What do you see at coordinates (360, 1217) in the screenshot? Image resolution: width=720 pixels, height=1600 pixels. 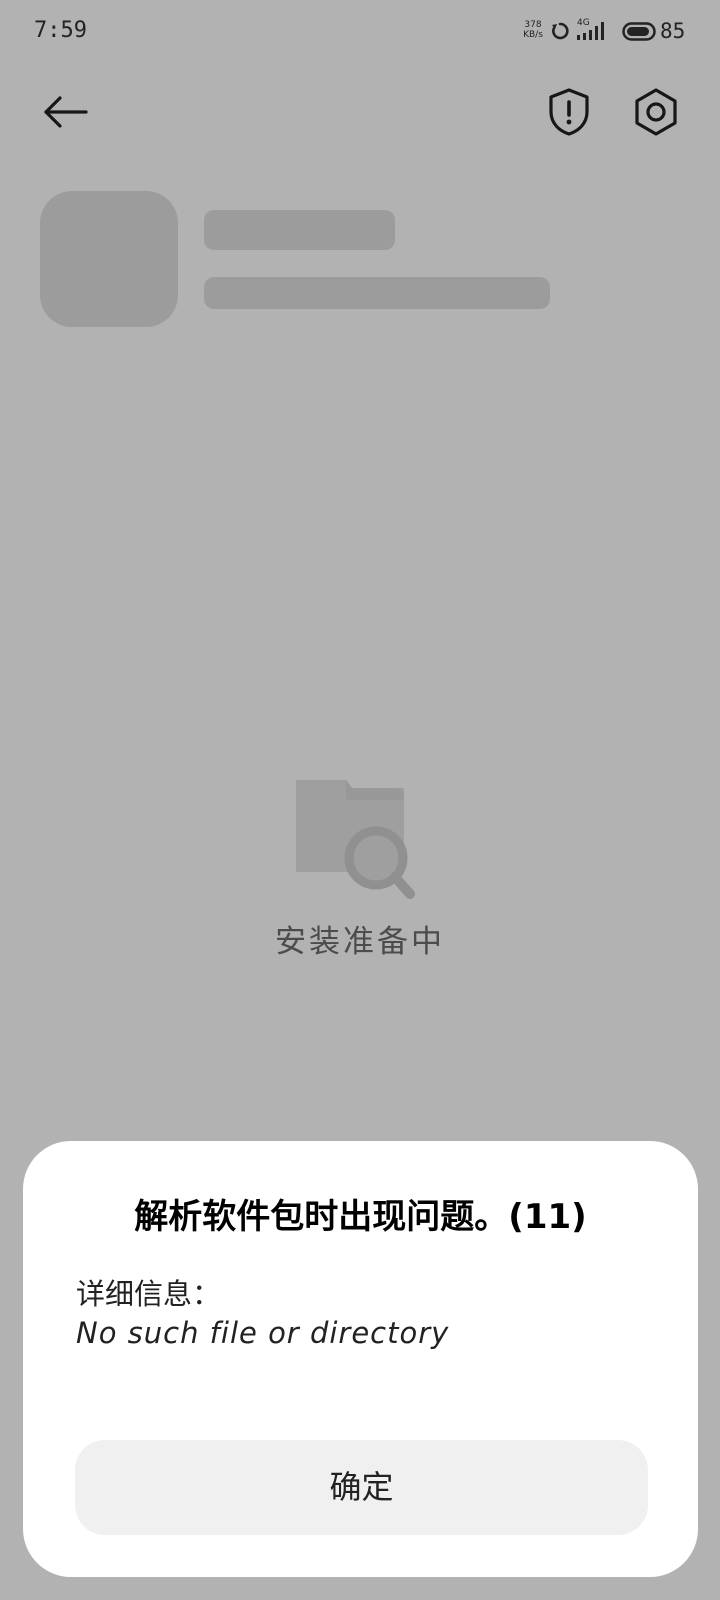 I see `dialog-title: 解析软件包时出现问题。(11)` at bounding box center [360, 1217].